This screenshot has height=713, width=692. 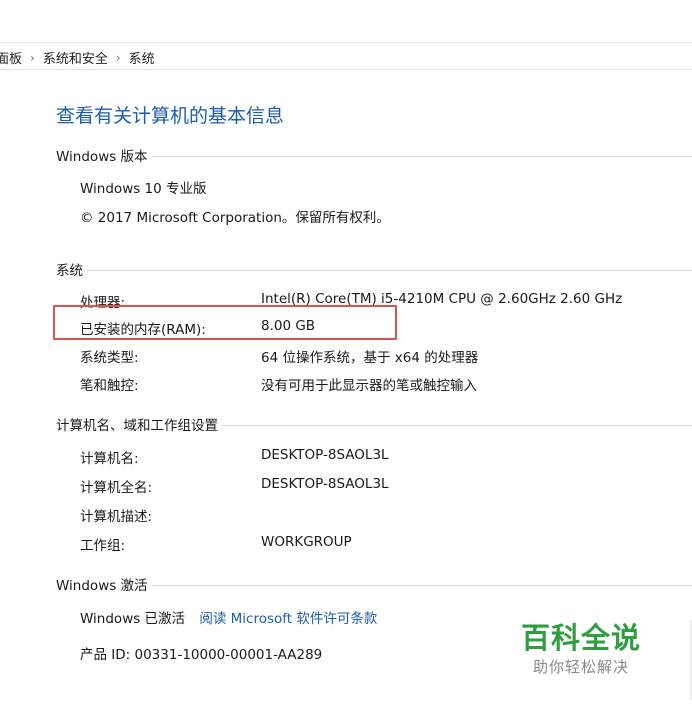 I want to click on license-terms-link: 阅读 Microsoft 软件许可条款, so click(x=288, y=619).